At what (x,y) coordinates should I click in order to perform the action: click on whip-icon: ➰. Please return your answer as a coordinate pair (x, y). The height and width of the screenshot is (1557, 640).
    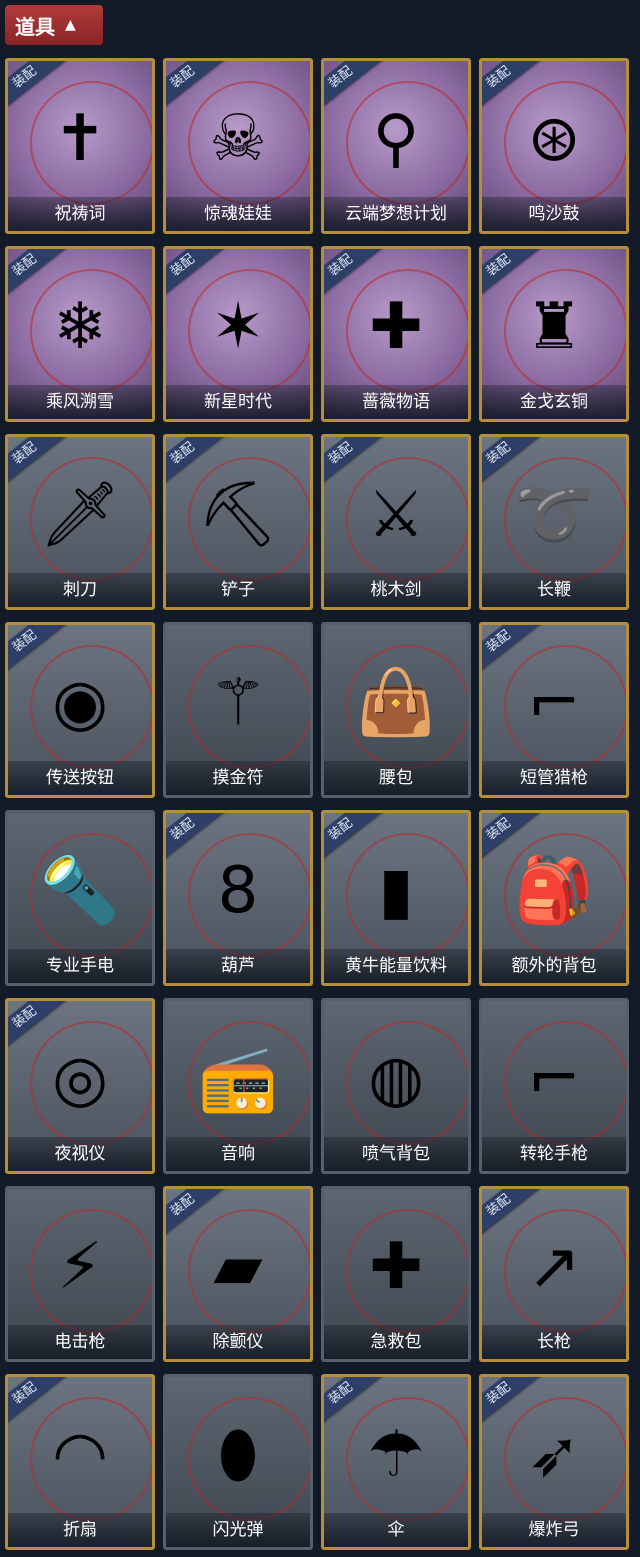
    Looking at the image, I should click on (554, 515).